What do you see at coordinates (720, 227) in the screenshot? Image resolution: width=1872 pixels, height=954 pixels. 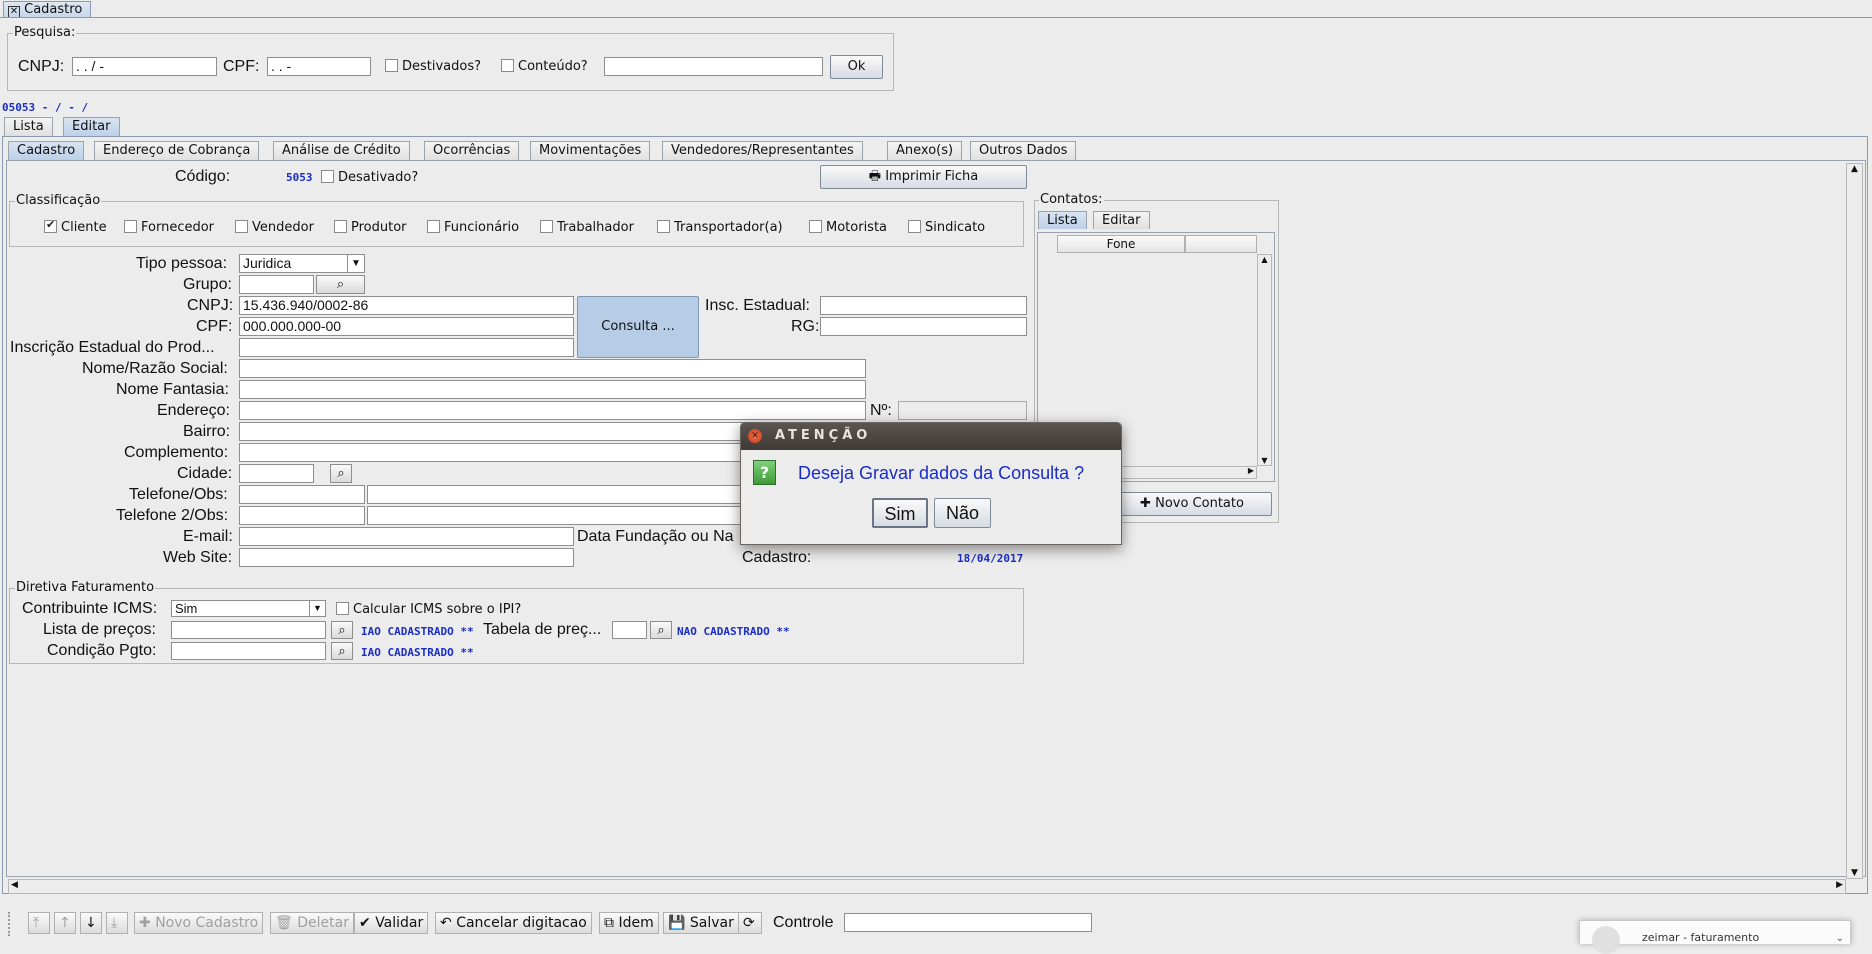 I see `class-transportador: Transportador(a)` at bounding box center [720, 227].